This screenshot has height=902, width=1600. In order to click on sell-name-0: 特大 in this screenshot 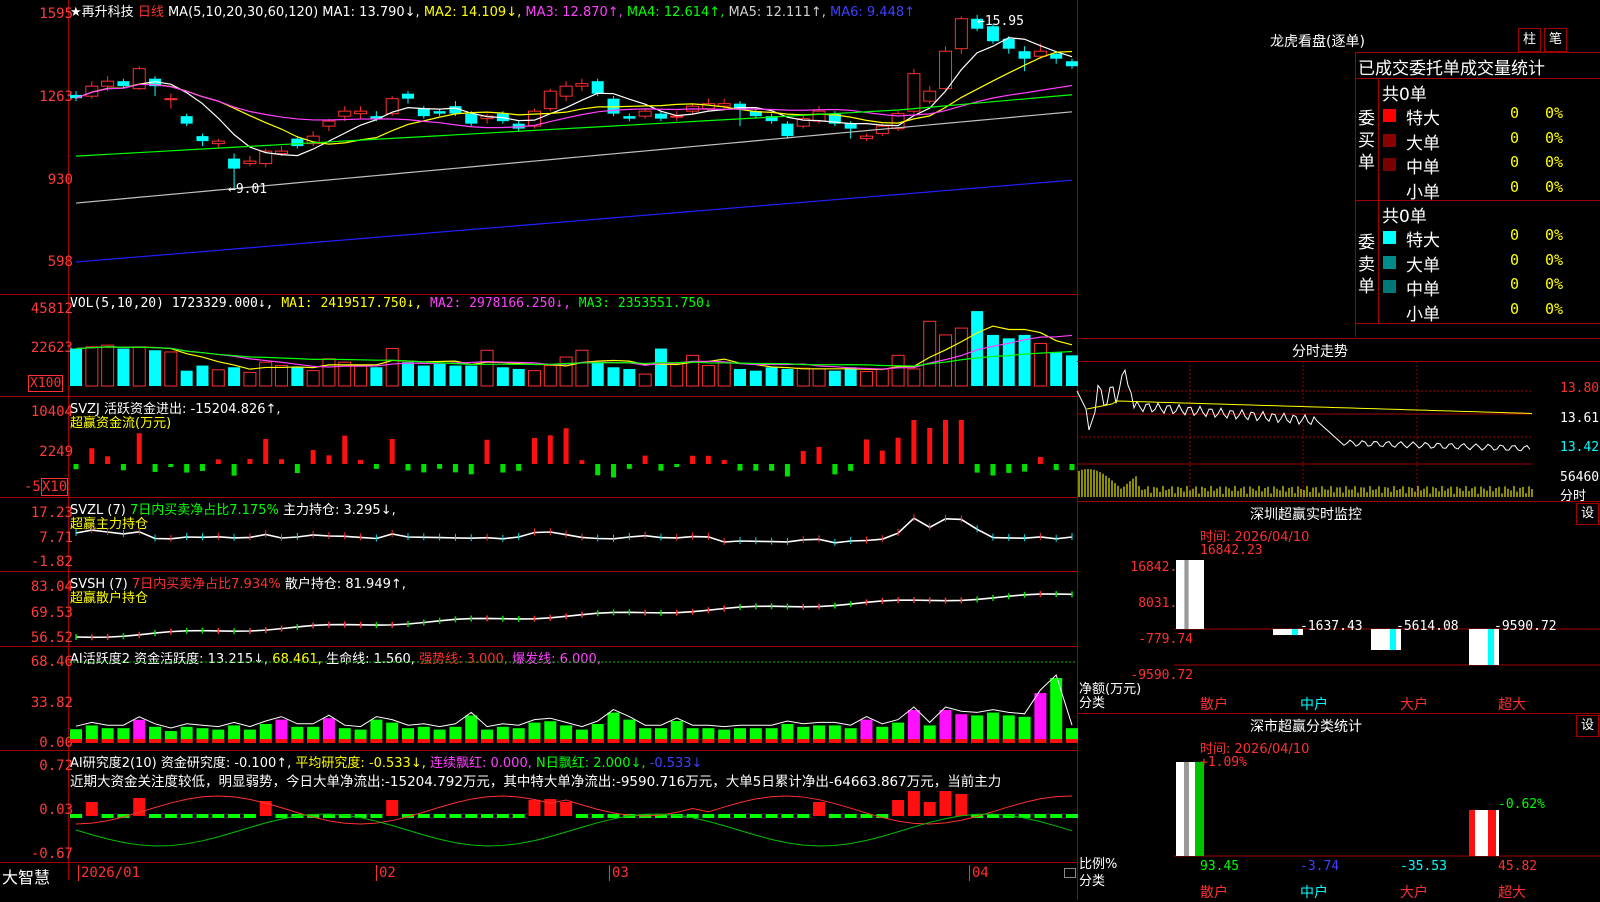, I will do `click(1423, 241)`.